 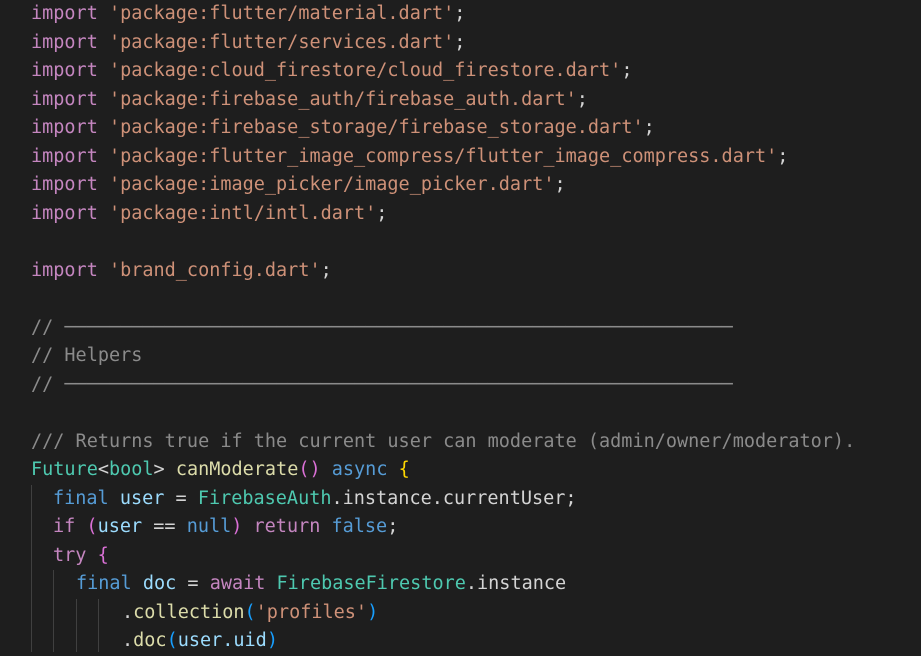 I want to click on function-name: canModerate, so click(x=237, y=469).